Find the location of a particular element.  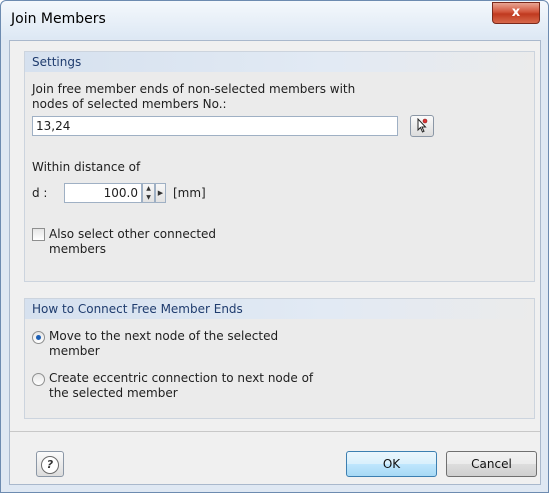

also-select-label: Also select other connected members is located at coordinates (199, 242).